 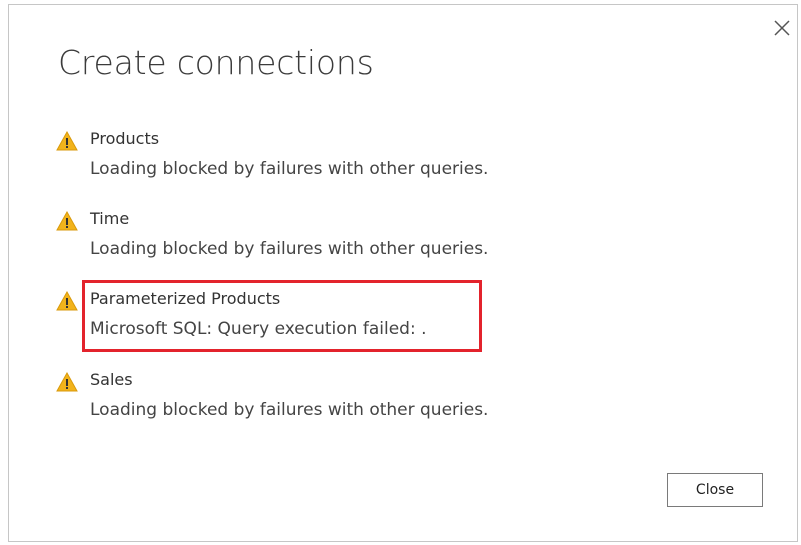 What do you see at coordinates (125, 138) in the screenshot?
I see `item-name: Products` at bounding box center [125, 138].